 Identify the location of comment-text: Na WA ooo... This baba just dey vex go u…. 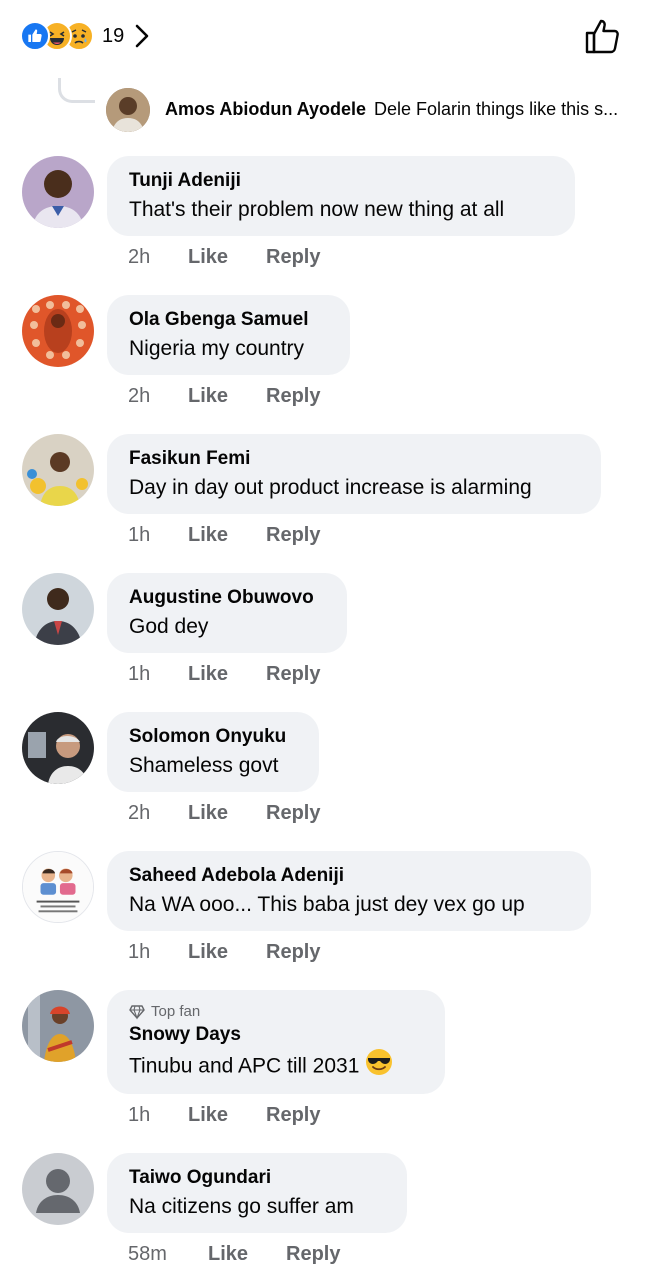
(327, 904).